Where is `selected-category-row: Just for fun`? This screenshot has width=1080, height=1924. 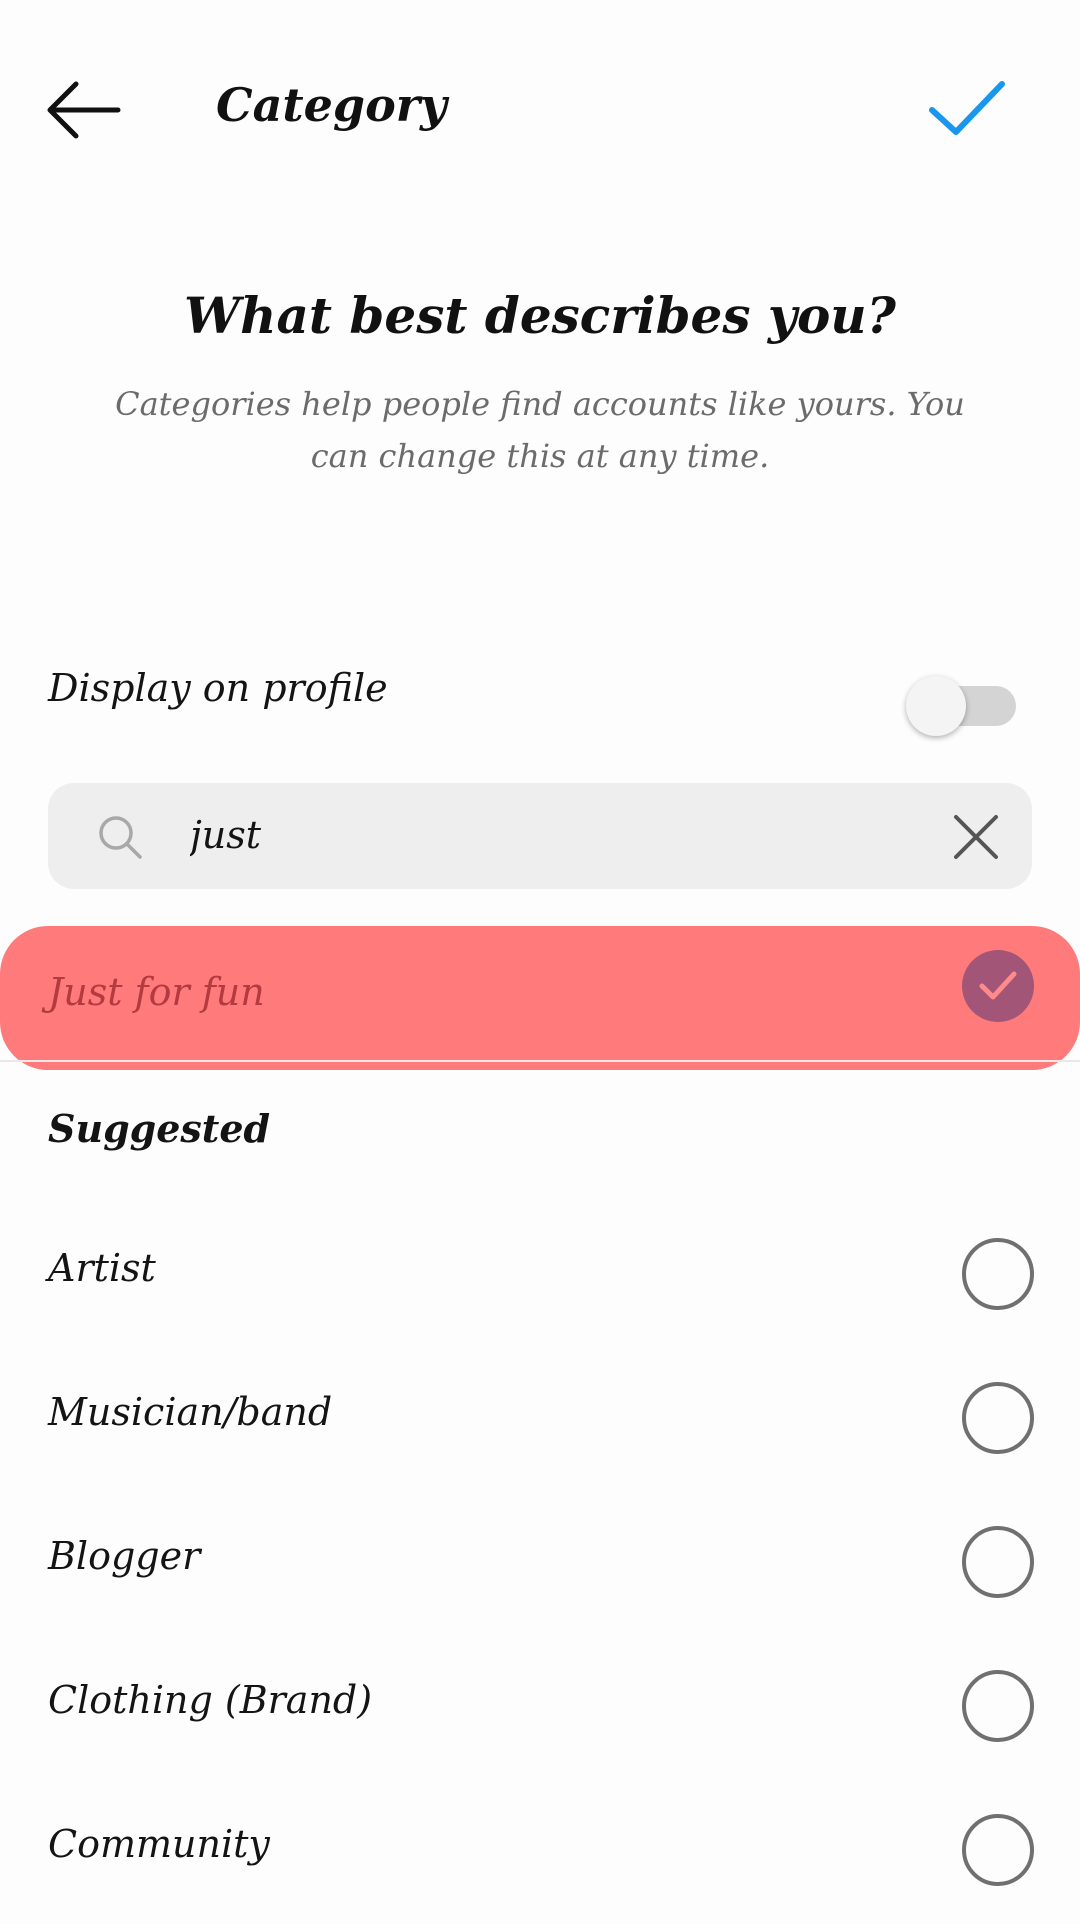
selected-category-row: Just for fun is located at coordinates (540, 998).